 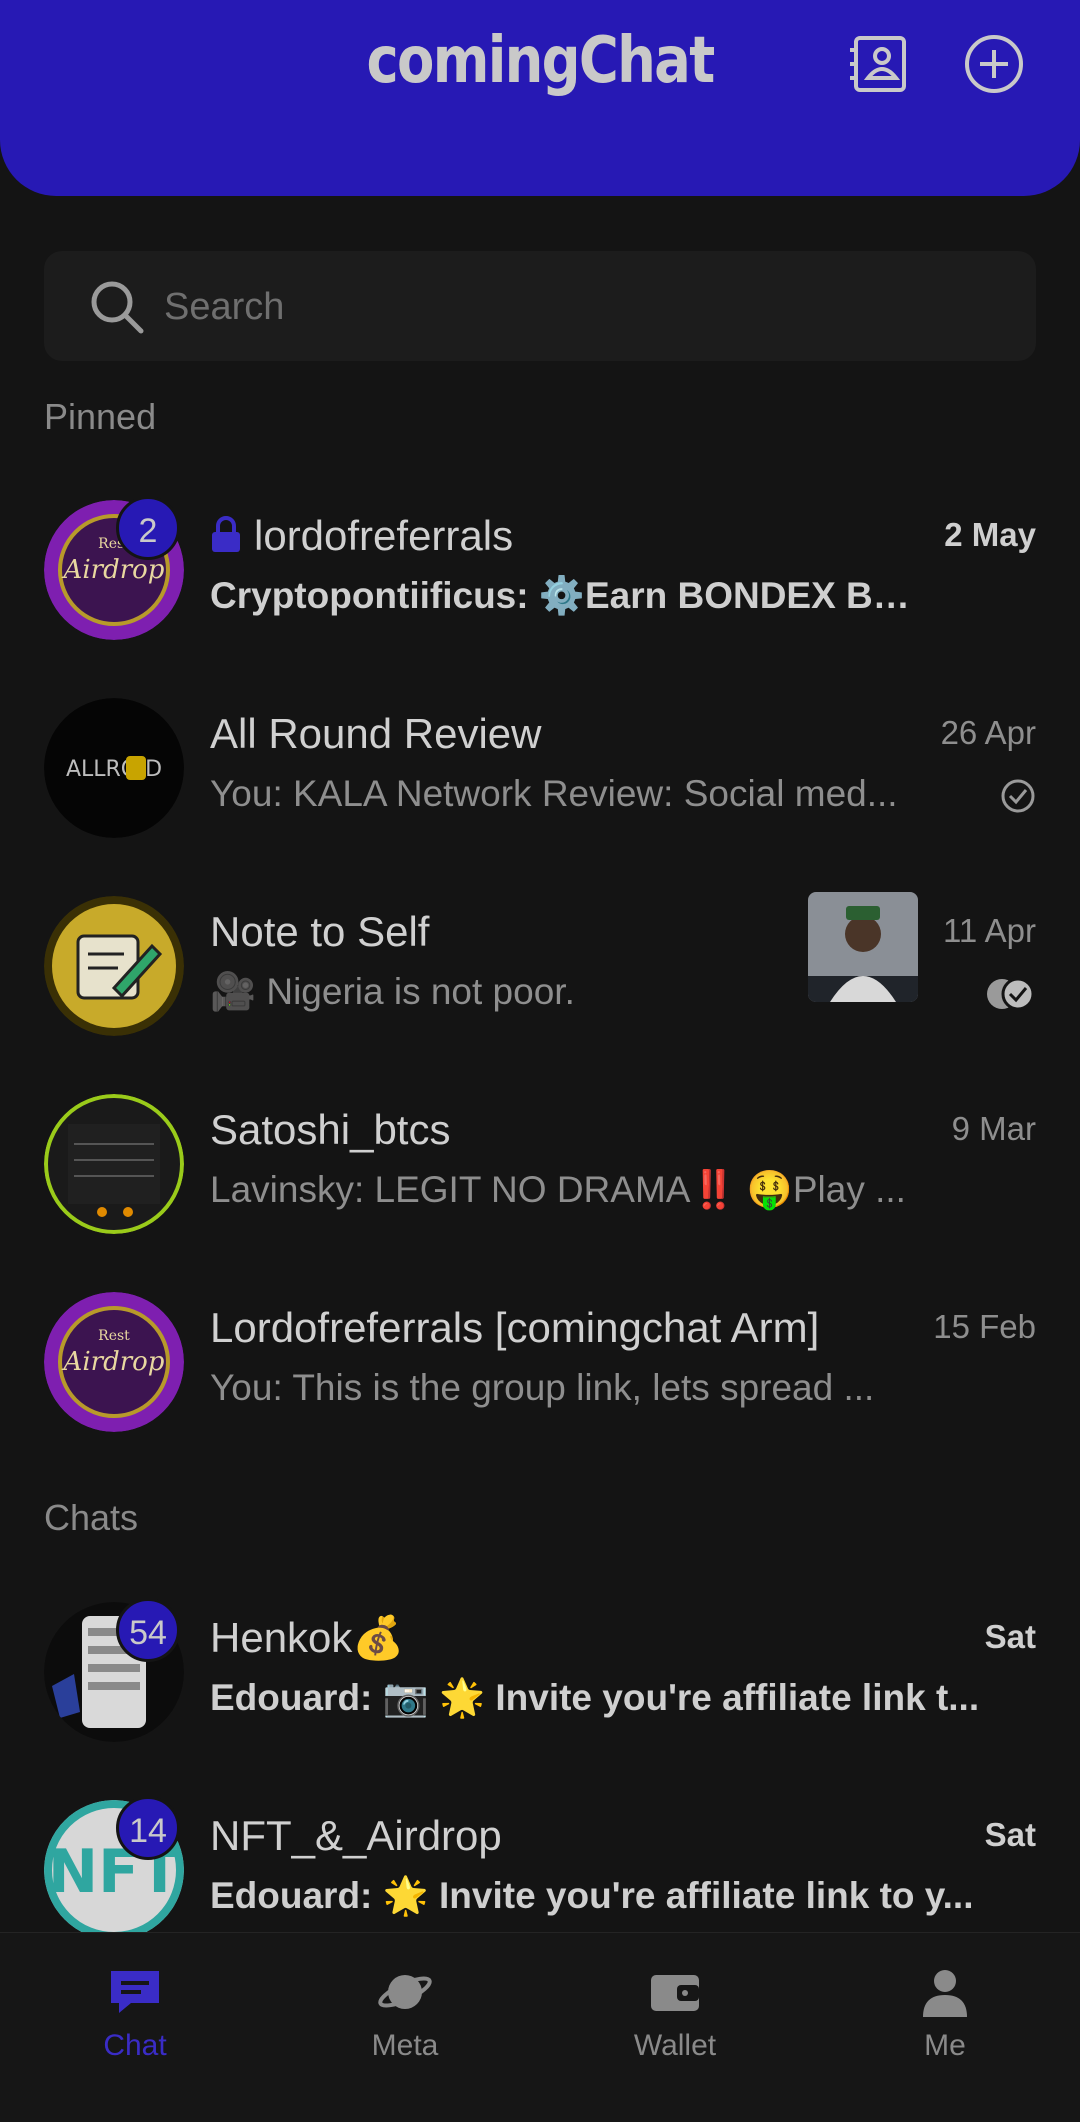 What do you see at coordinates (945, 2027) in the screenshot?
I see `nav-me: Me` at bounding box center [945, 2027].